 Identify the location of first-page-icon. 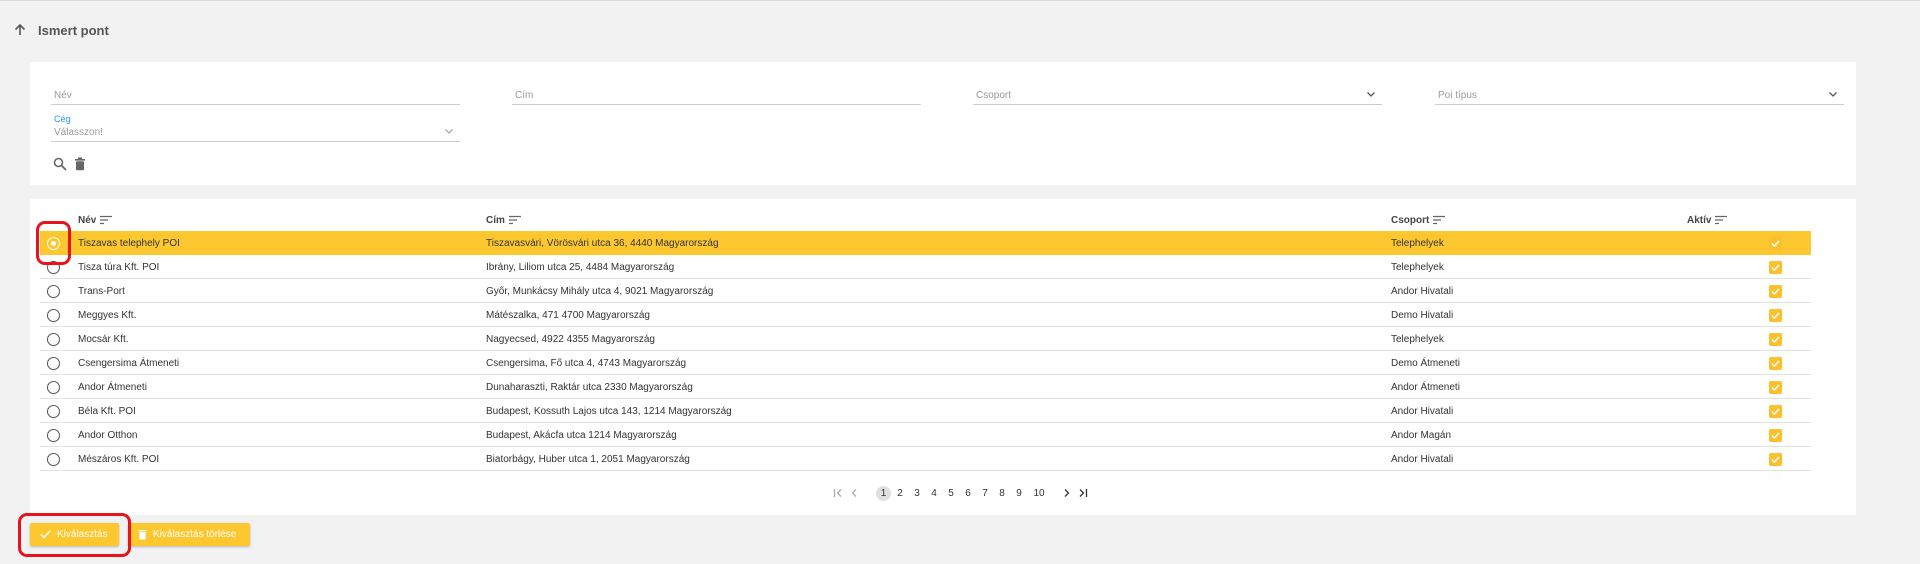
(838, 493).